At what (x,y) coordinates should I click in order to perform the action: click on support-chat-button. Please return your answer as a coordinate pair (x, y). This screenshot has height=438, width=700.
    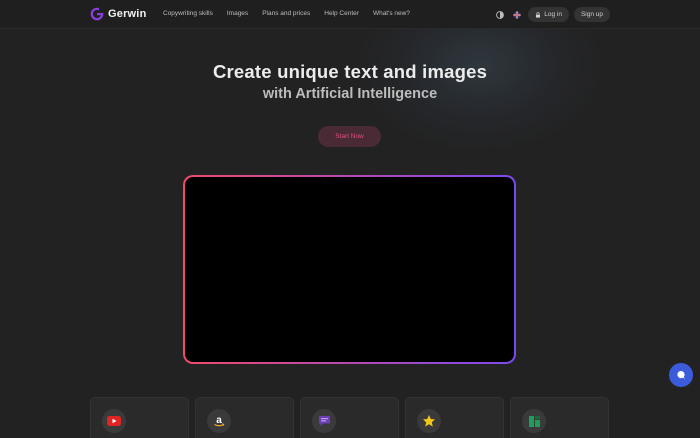
    Looking at the image, I should click on (681, 375).